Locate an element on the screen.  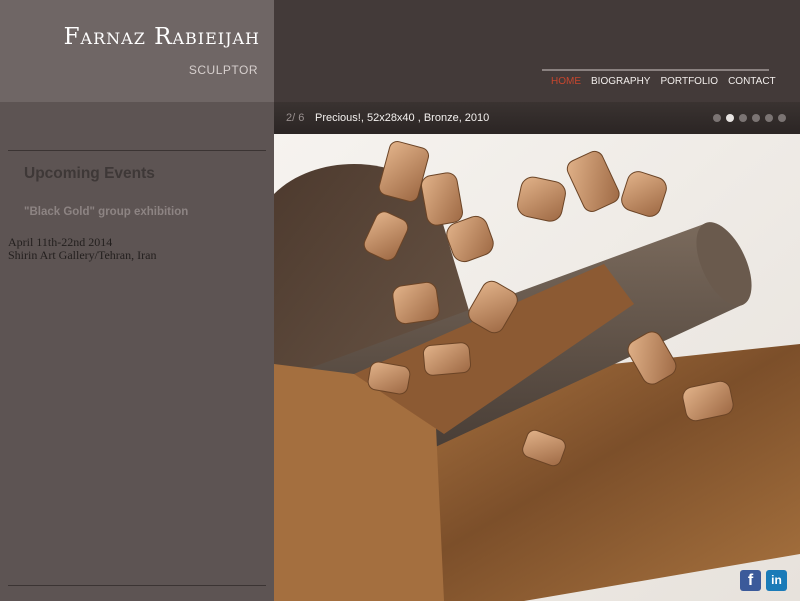
slide-pagination is located at coordinates (749, 118).